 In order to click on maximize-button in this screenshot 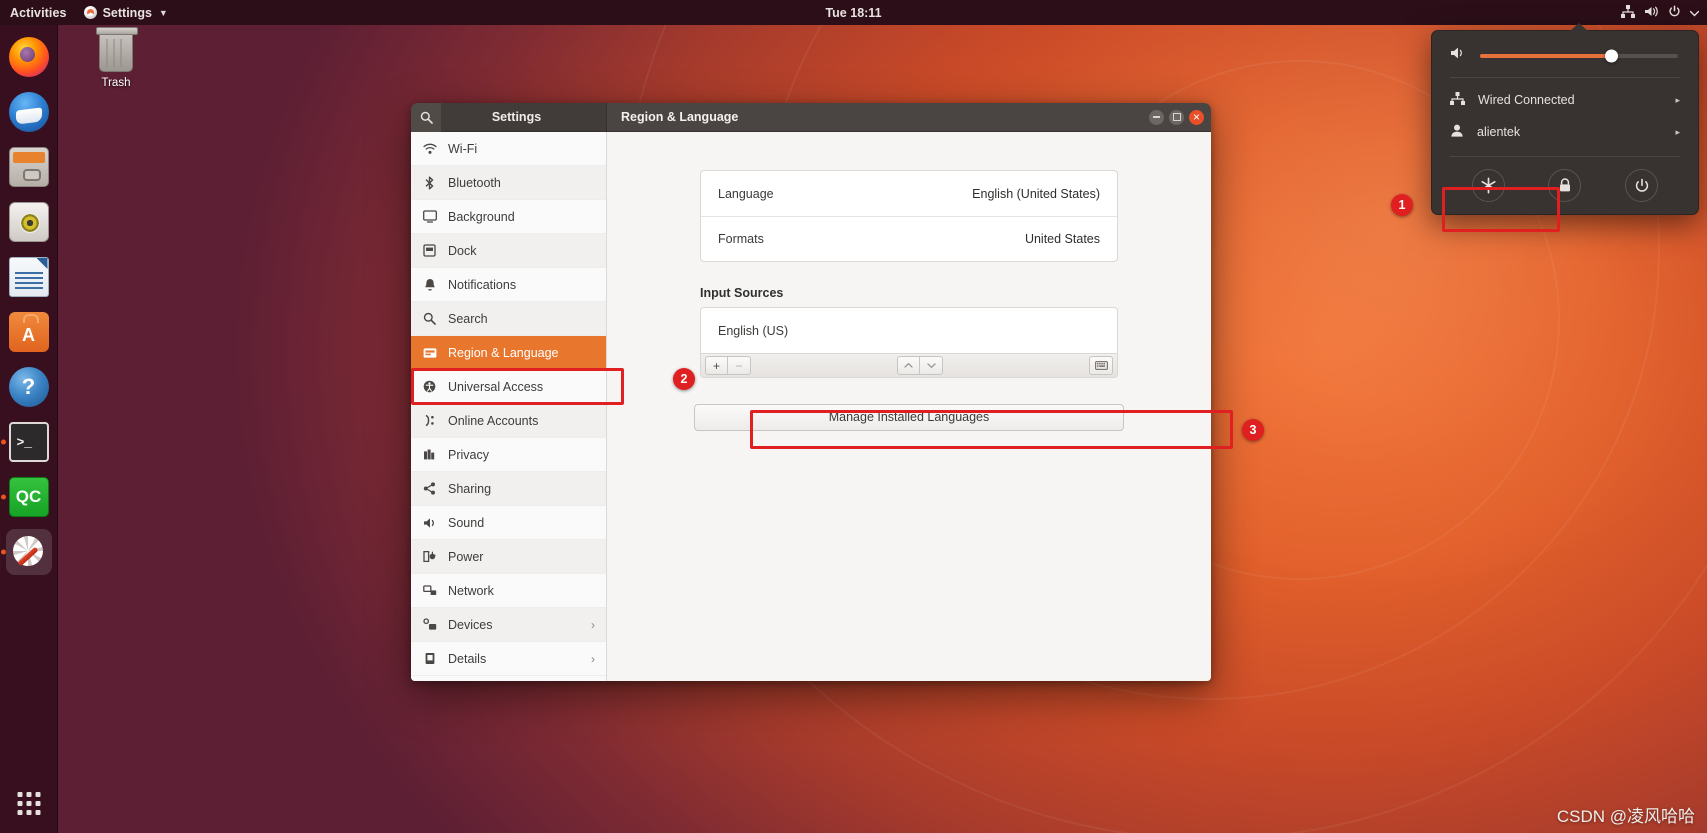, I will do `click(1176, 117)`.